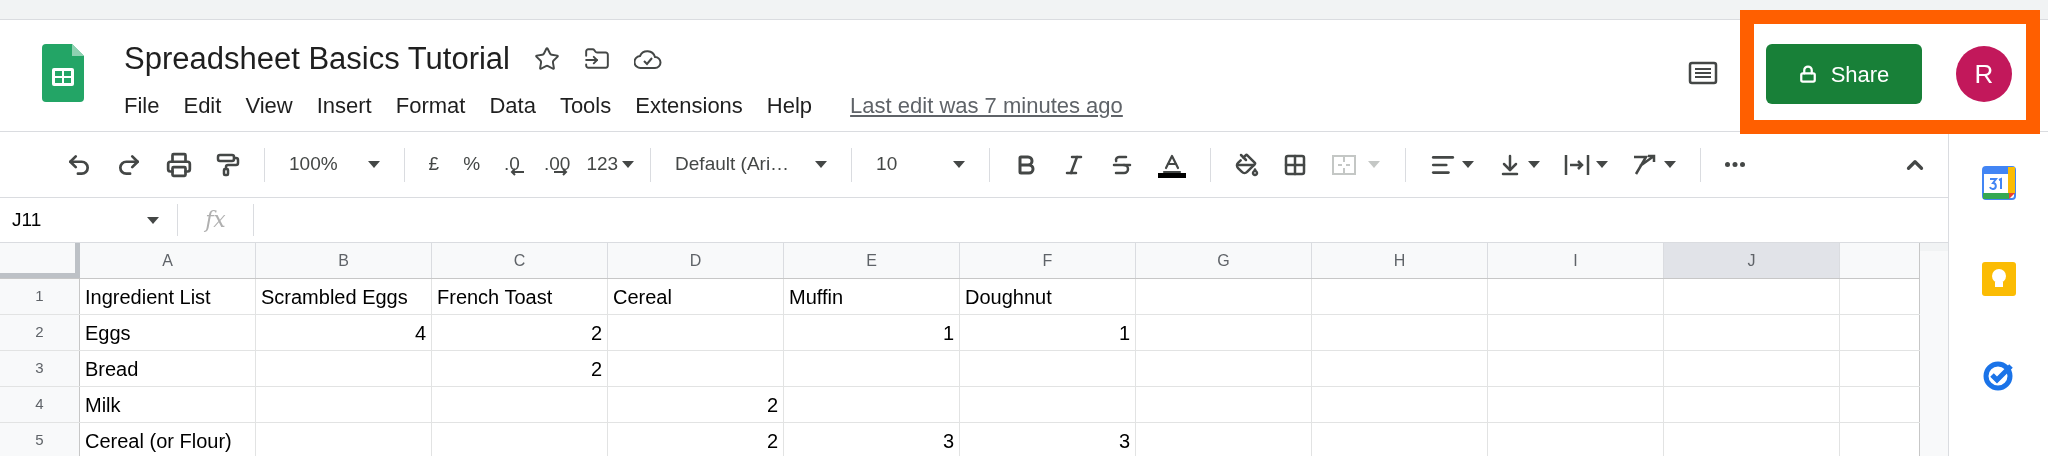  Describe the element at coordinates (872, 260) in the screenshot. I see `column-header: E` at that location.